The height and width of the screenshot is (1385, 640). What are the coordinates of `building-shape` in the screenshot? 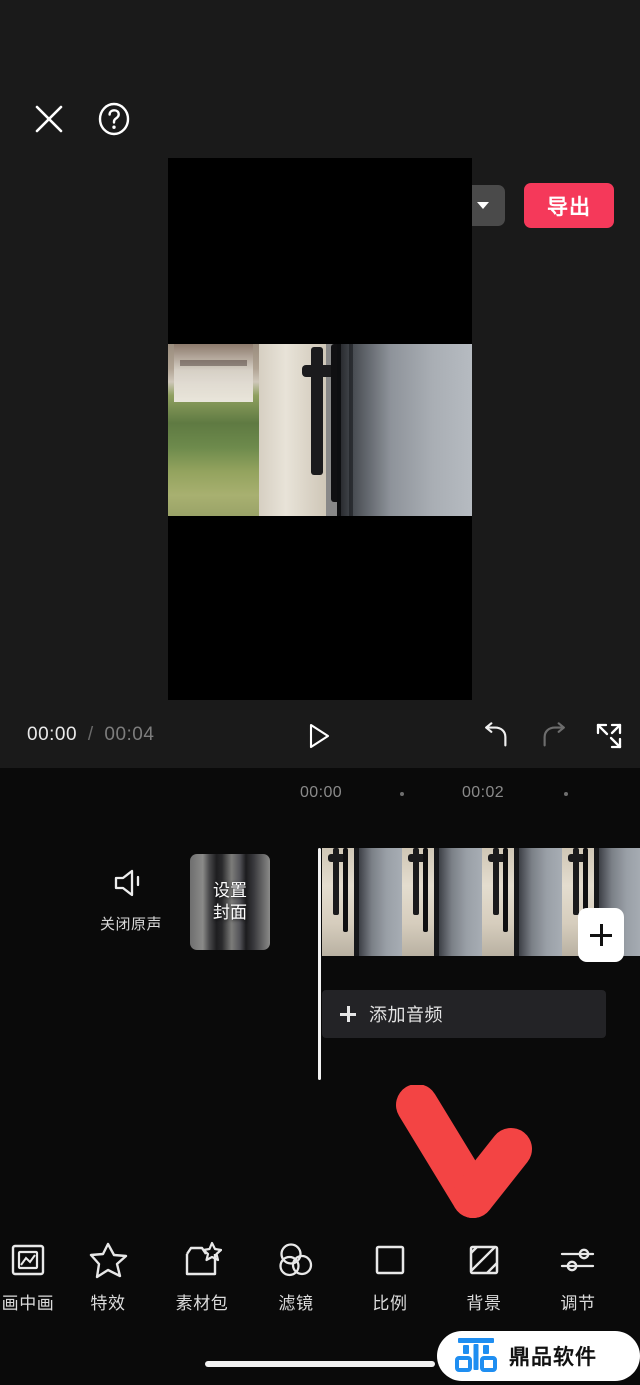 It's located at (214, 373).